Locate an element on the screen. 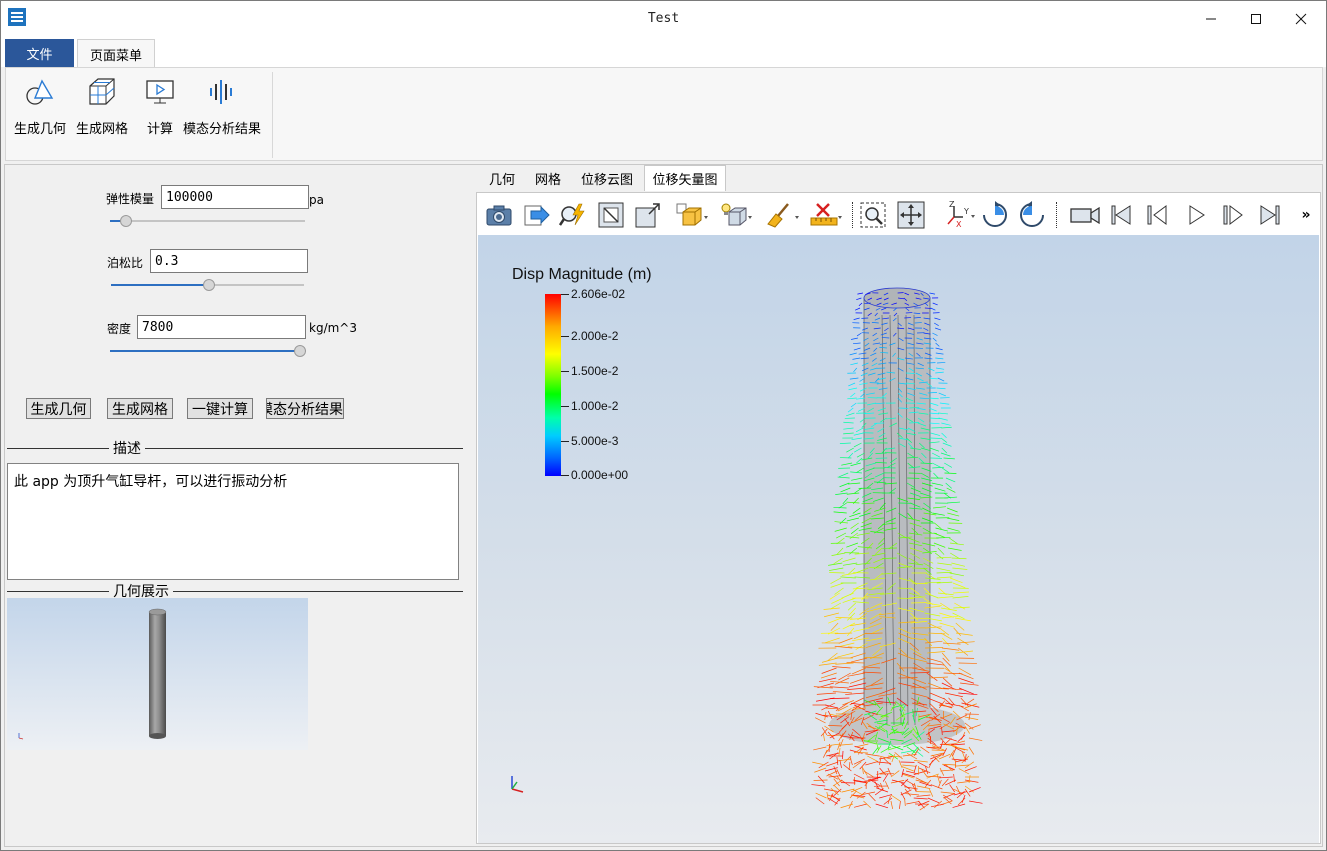 This screenshot has height=851, width=1327. density-input is located at coordinates (221, 327).